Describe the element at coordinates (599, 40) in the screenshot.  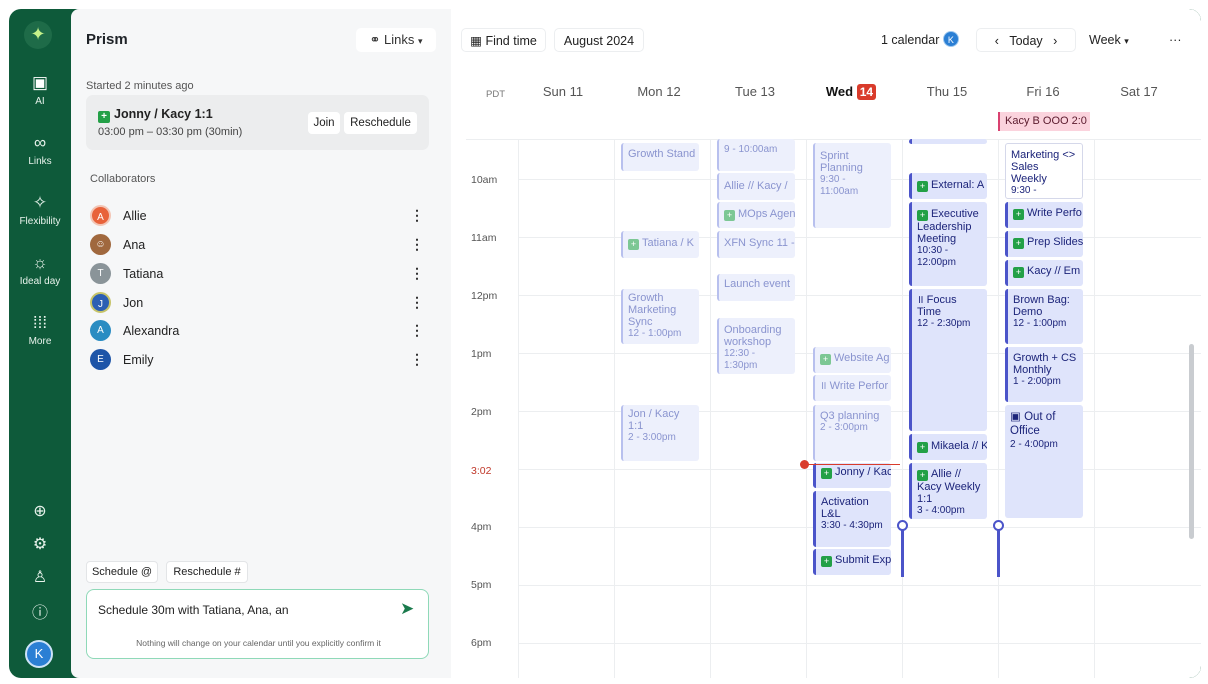
I see `month-selector: August 2024` at that location.